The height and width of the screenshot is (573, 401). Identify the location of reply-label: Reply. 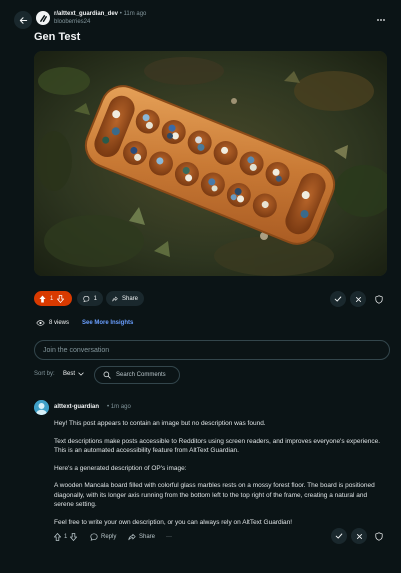
(109, 536).